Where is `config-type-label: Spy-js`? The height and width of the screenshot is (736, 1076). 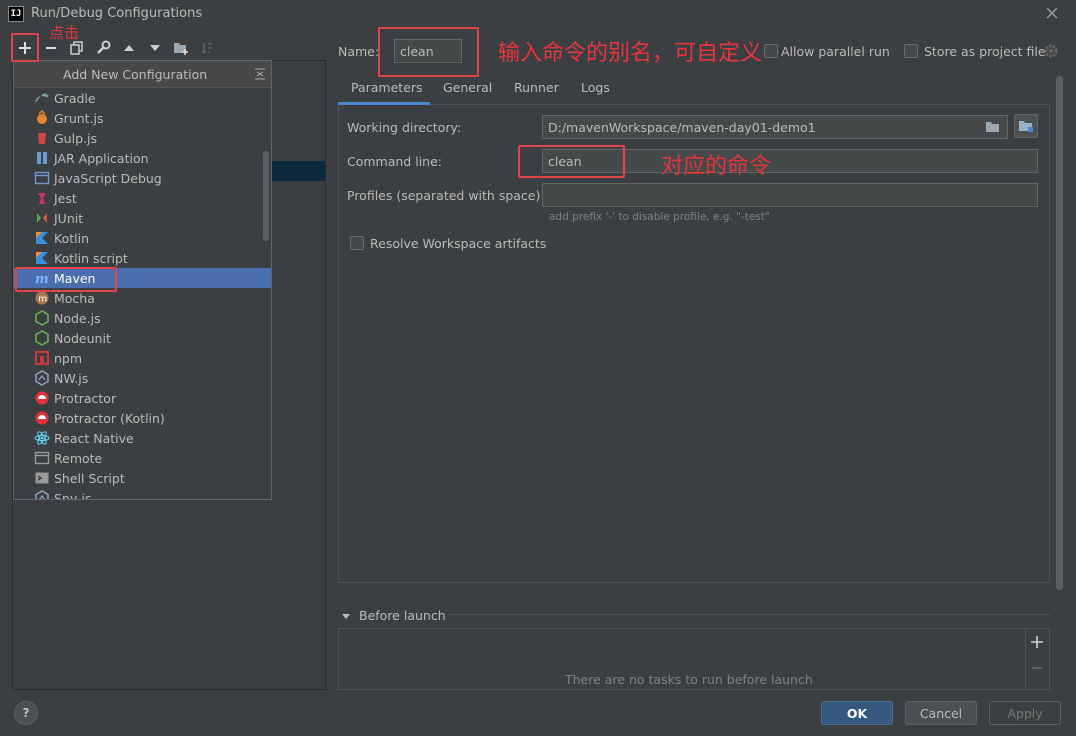
config-type-label: Spy-js is located at coordinates (73, 495).